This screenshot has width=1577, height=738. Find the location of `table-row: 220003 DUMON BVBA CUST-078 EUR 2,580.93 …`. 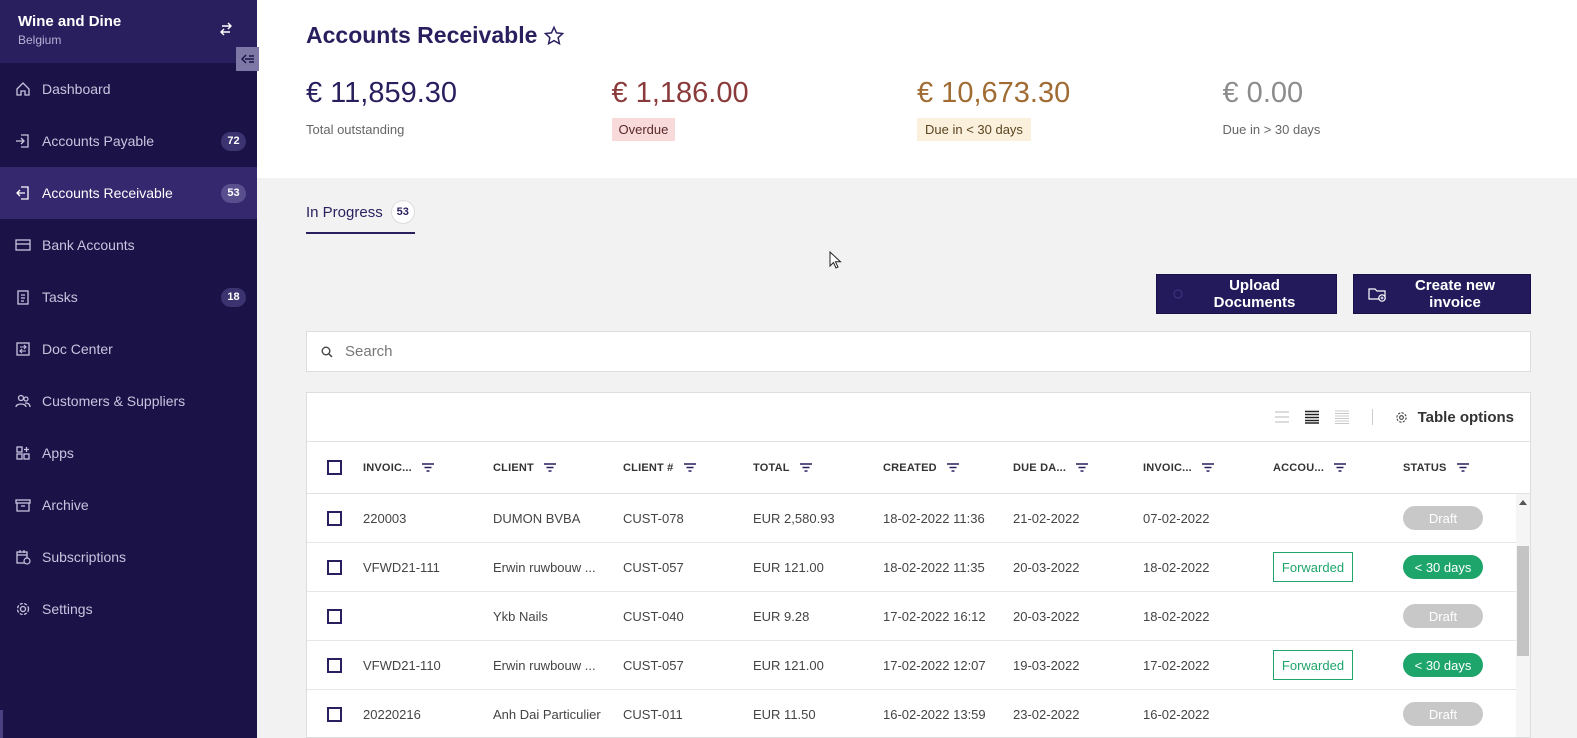

table-row: 220003 DUMON BVBA CUST-078 EUR 2,580.93 … is located at coordinates (918, 518).